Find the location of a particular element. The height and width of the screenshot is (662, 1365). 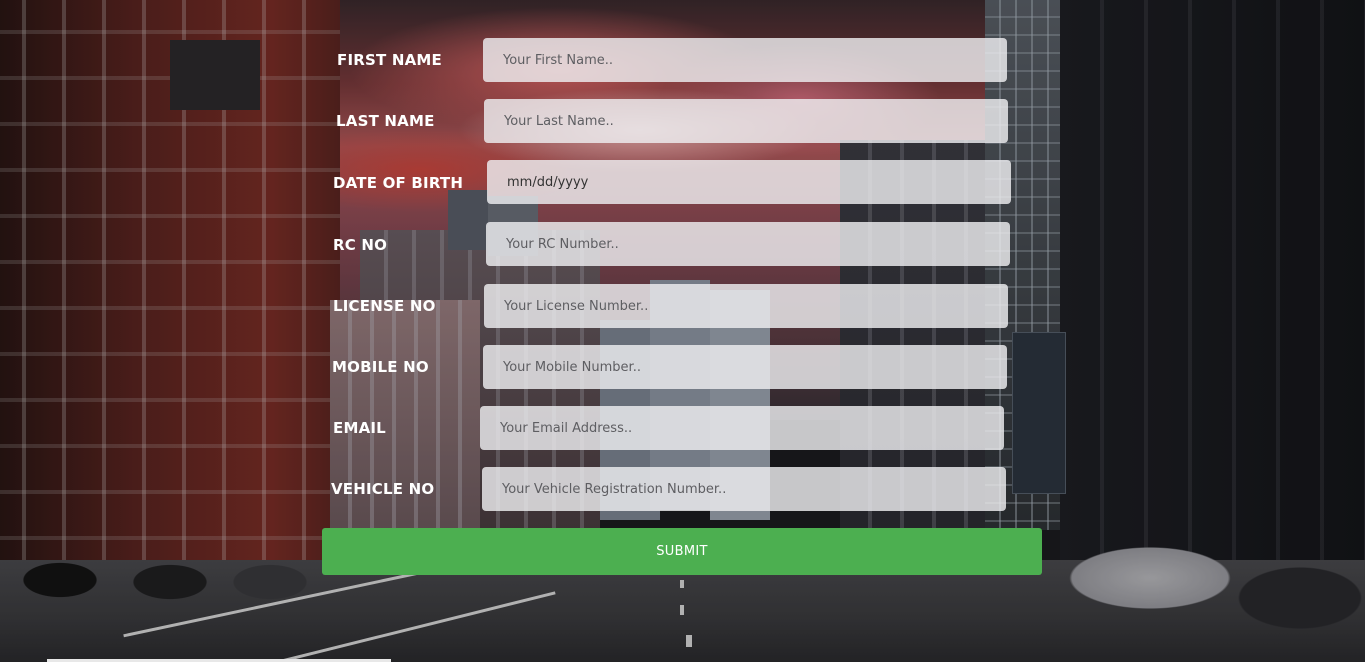

label-first-name: FIRST NAME is located at coordinates (389, 60).